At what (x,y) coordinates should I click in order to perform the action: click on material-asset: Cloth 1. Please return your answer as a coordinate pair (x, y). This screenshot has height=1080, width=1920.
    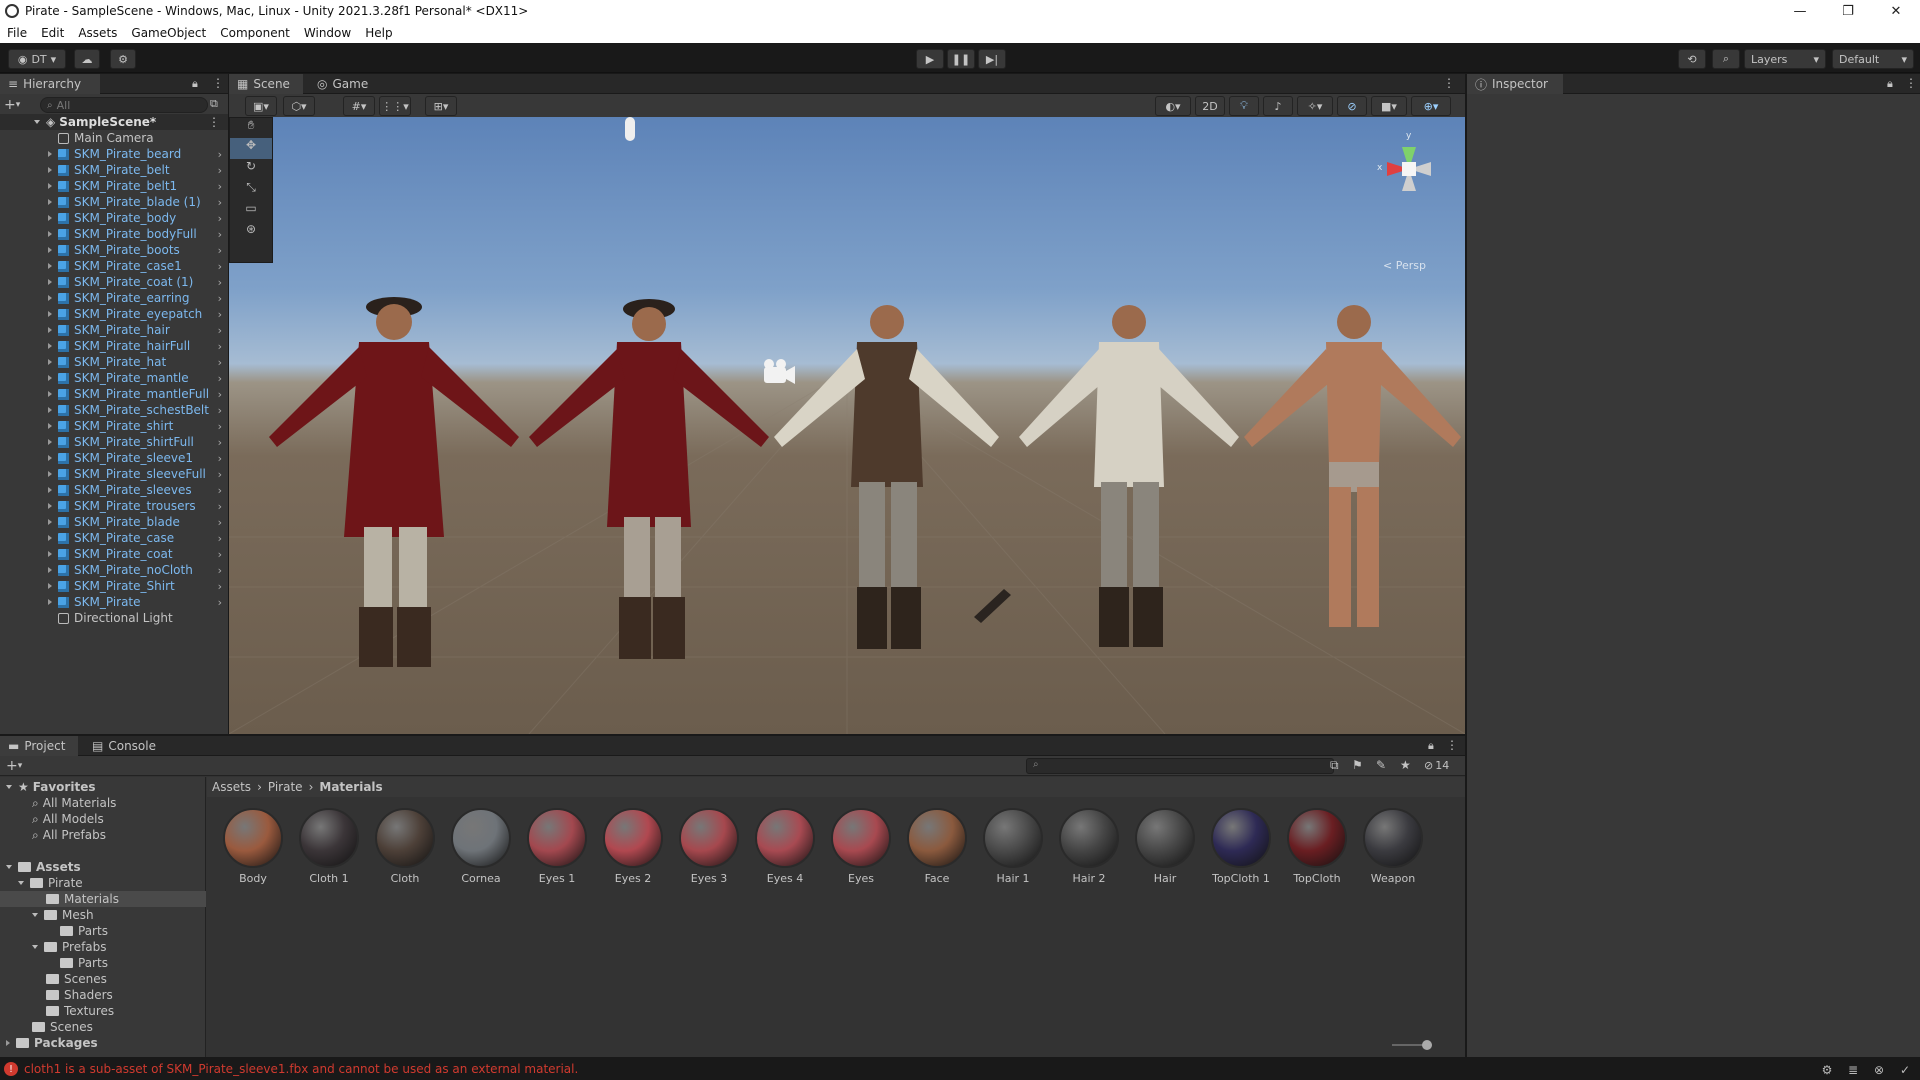
    Looking at the image, I should click on (329, 846).